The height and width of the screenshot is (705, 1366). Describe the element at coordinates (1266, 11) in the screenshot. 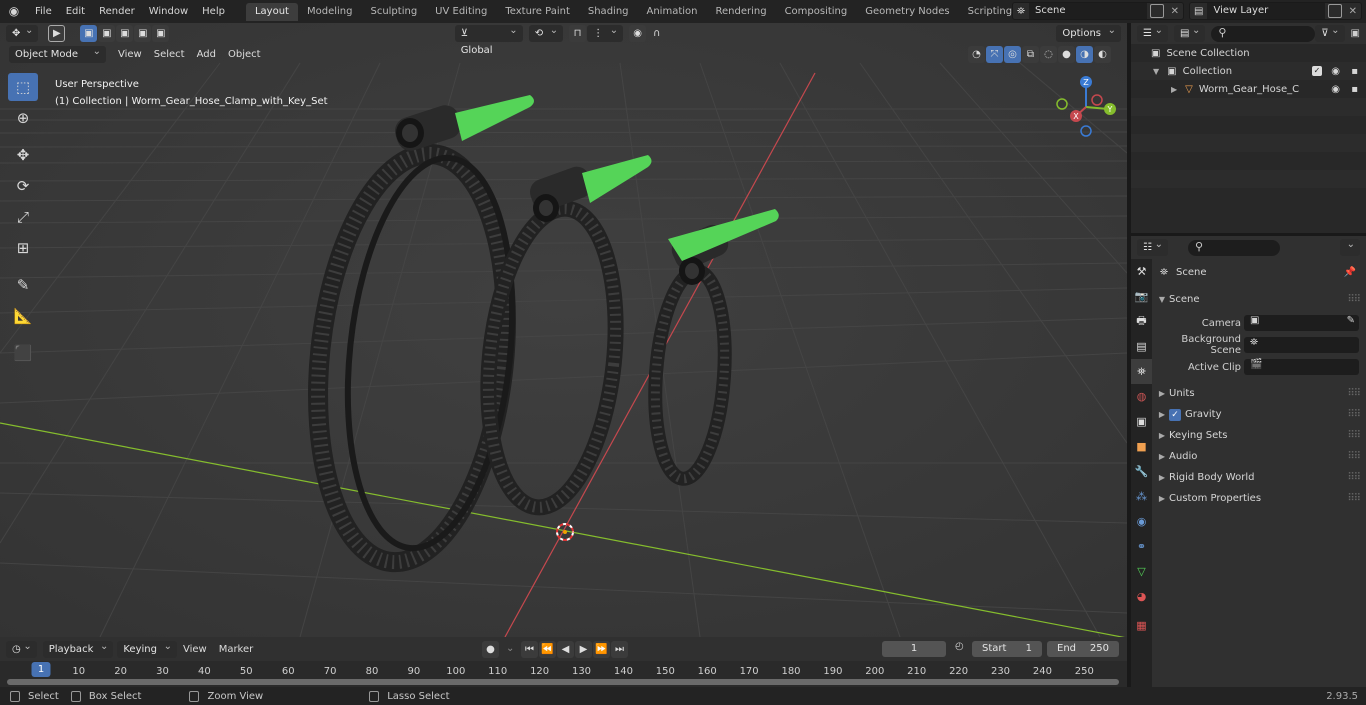

I see `view-layer-field: View Layer` at that location.